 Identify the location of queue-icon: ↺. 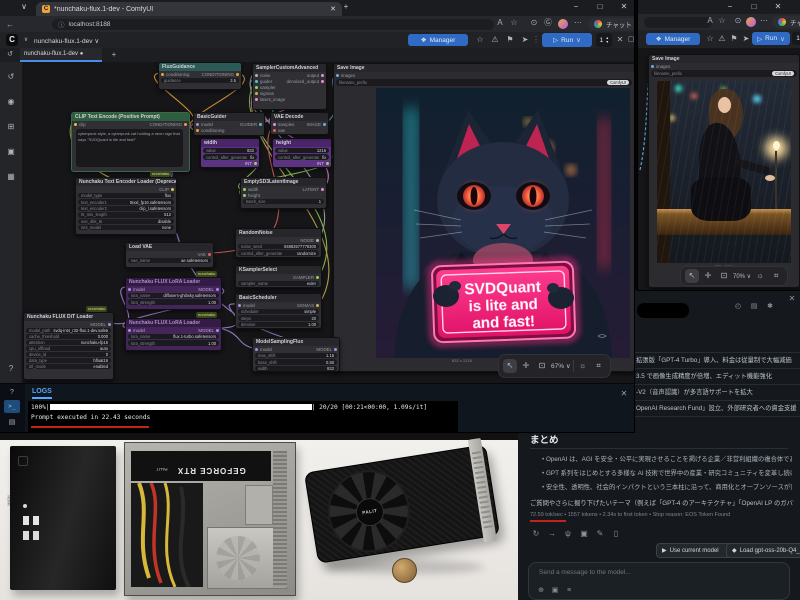
(11, 77).